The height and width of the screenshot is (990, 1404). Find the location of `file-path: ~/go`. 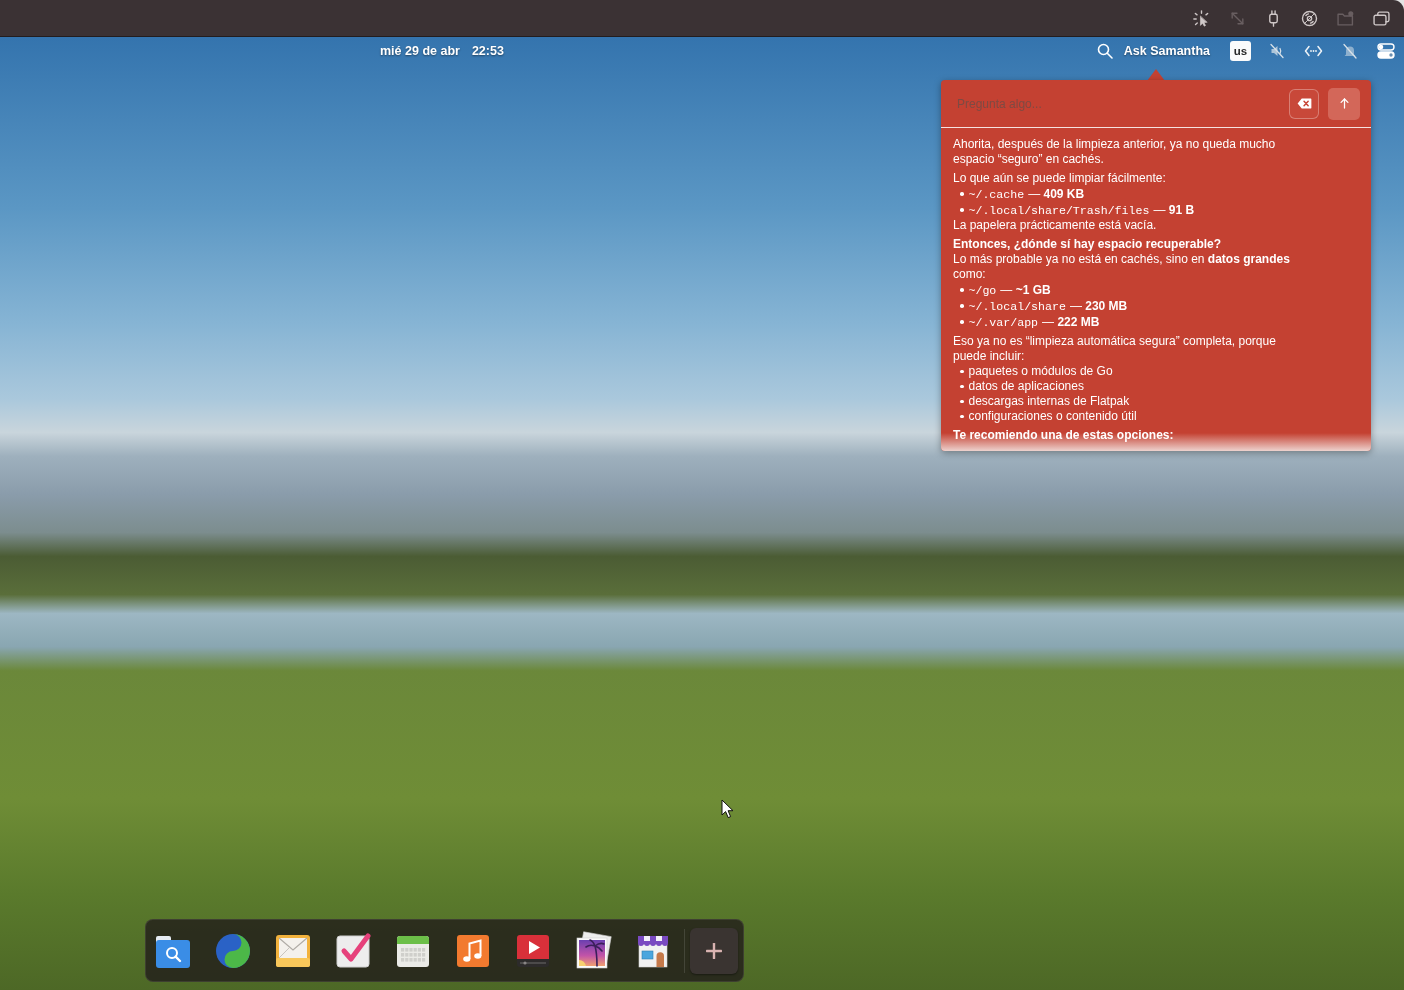

file-path: ~/go is located at coordinates (982, 290).